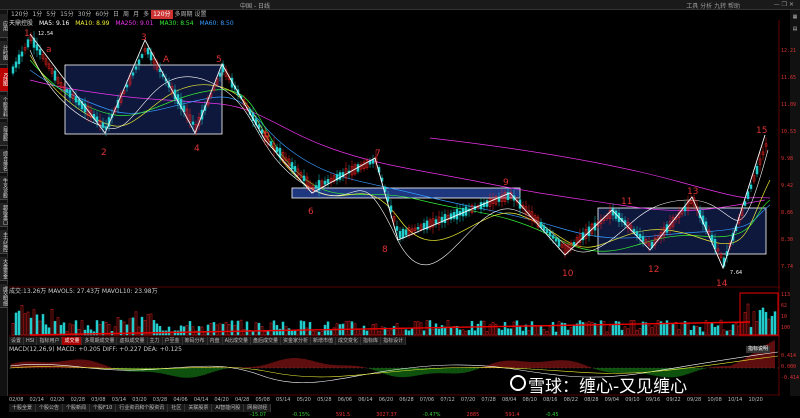 This screenshot has height=418, width=800. Describe the element at coordinates (349, 341) in the screenshot. I see `indicator-tab: 成交变化` at that location.